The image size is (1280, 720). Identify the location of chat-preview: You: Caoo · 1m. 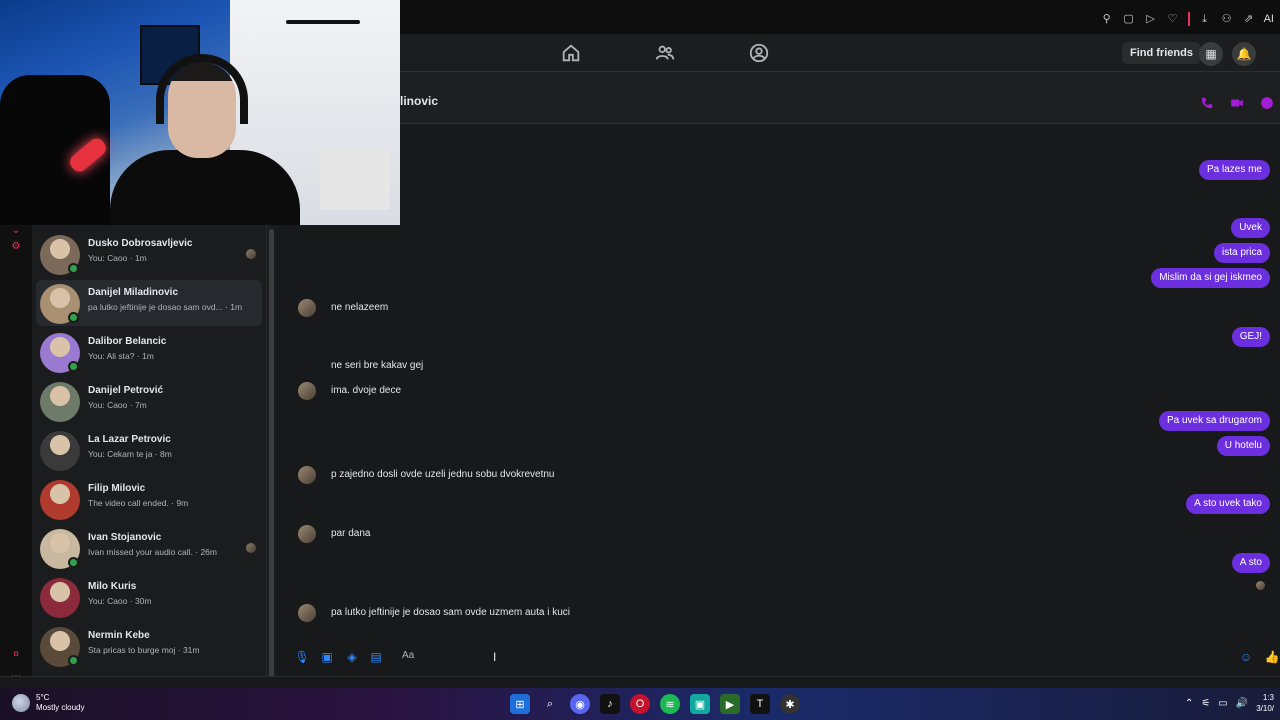
(117, 258).